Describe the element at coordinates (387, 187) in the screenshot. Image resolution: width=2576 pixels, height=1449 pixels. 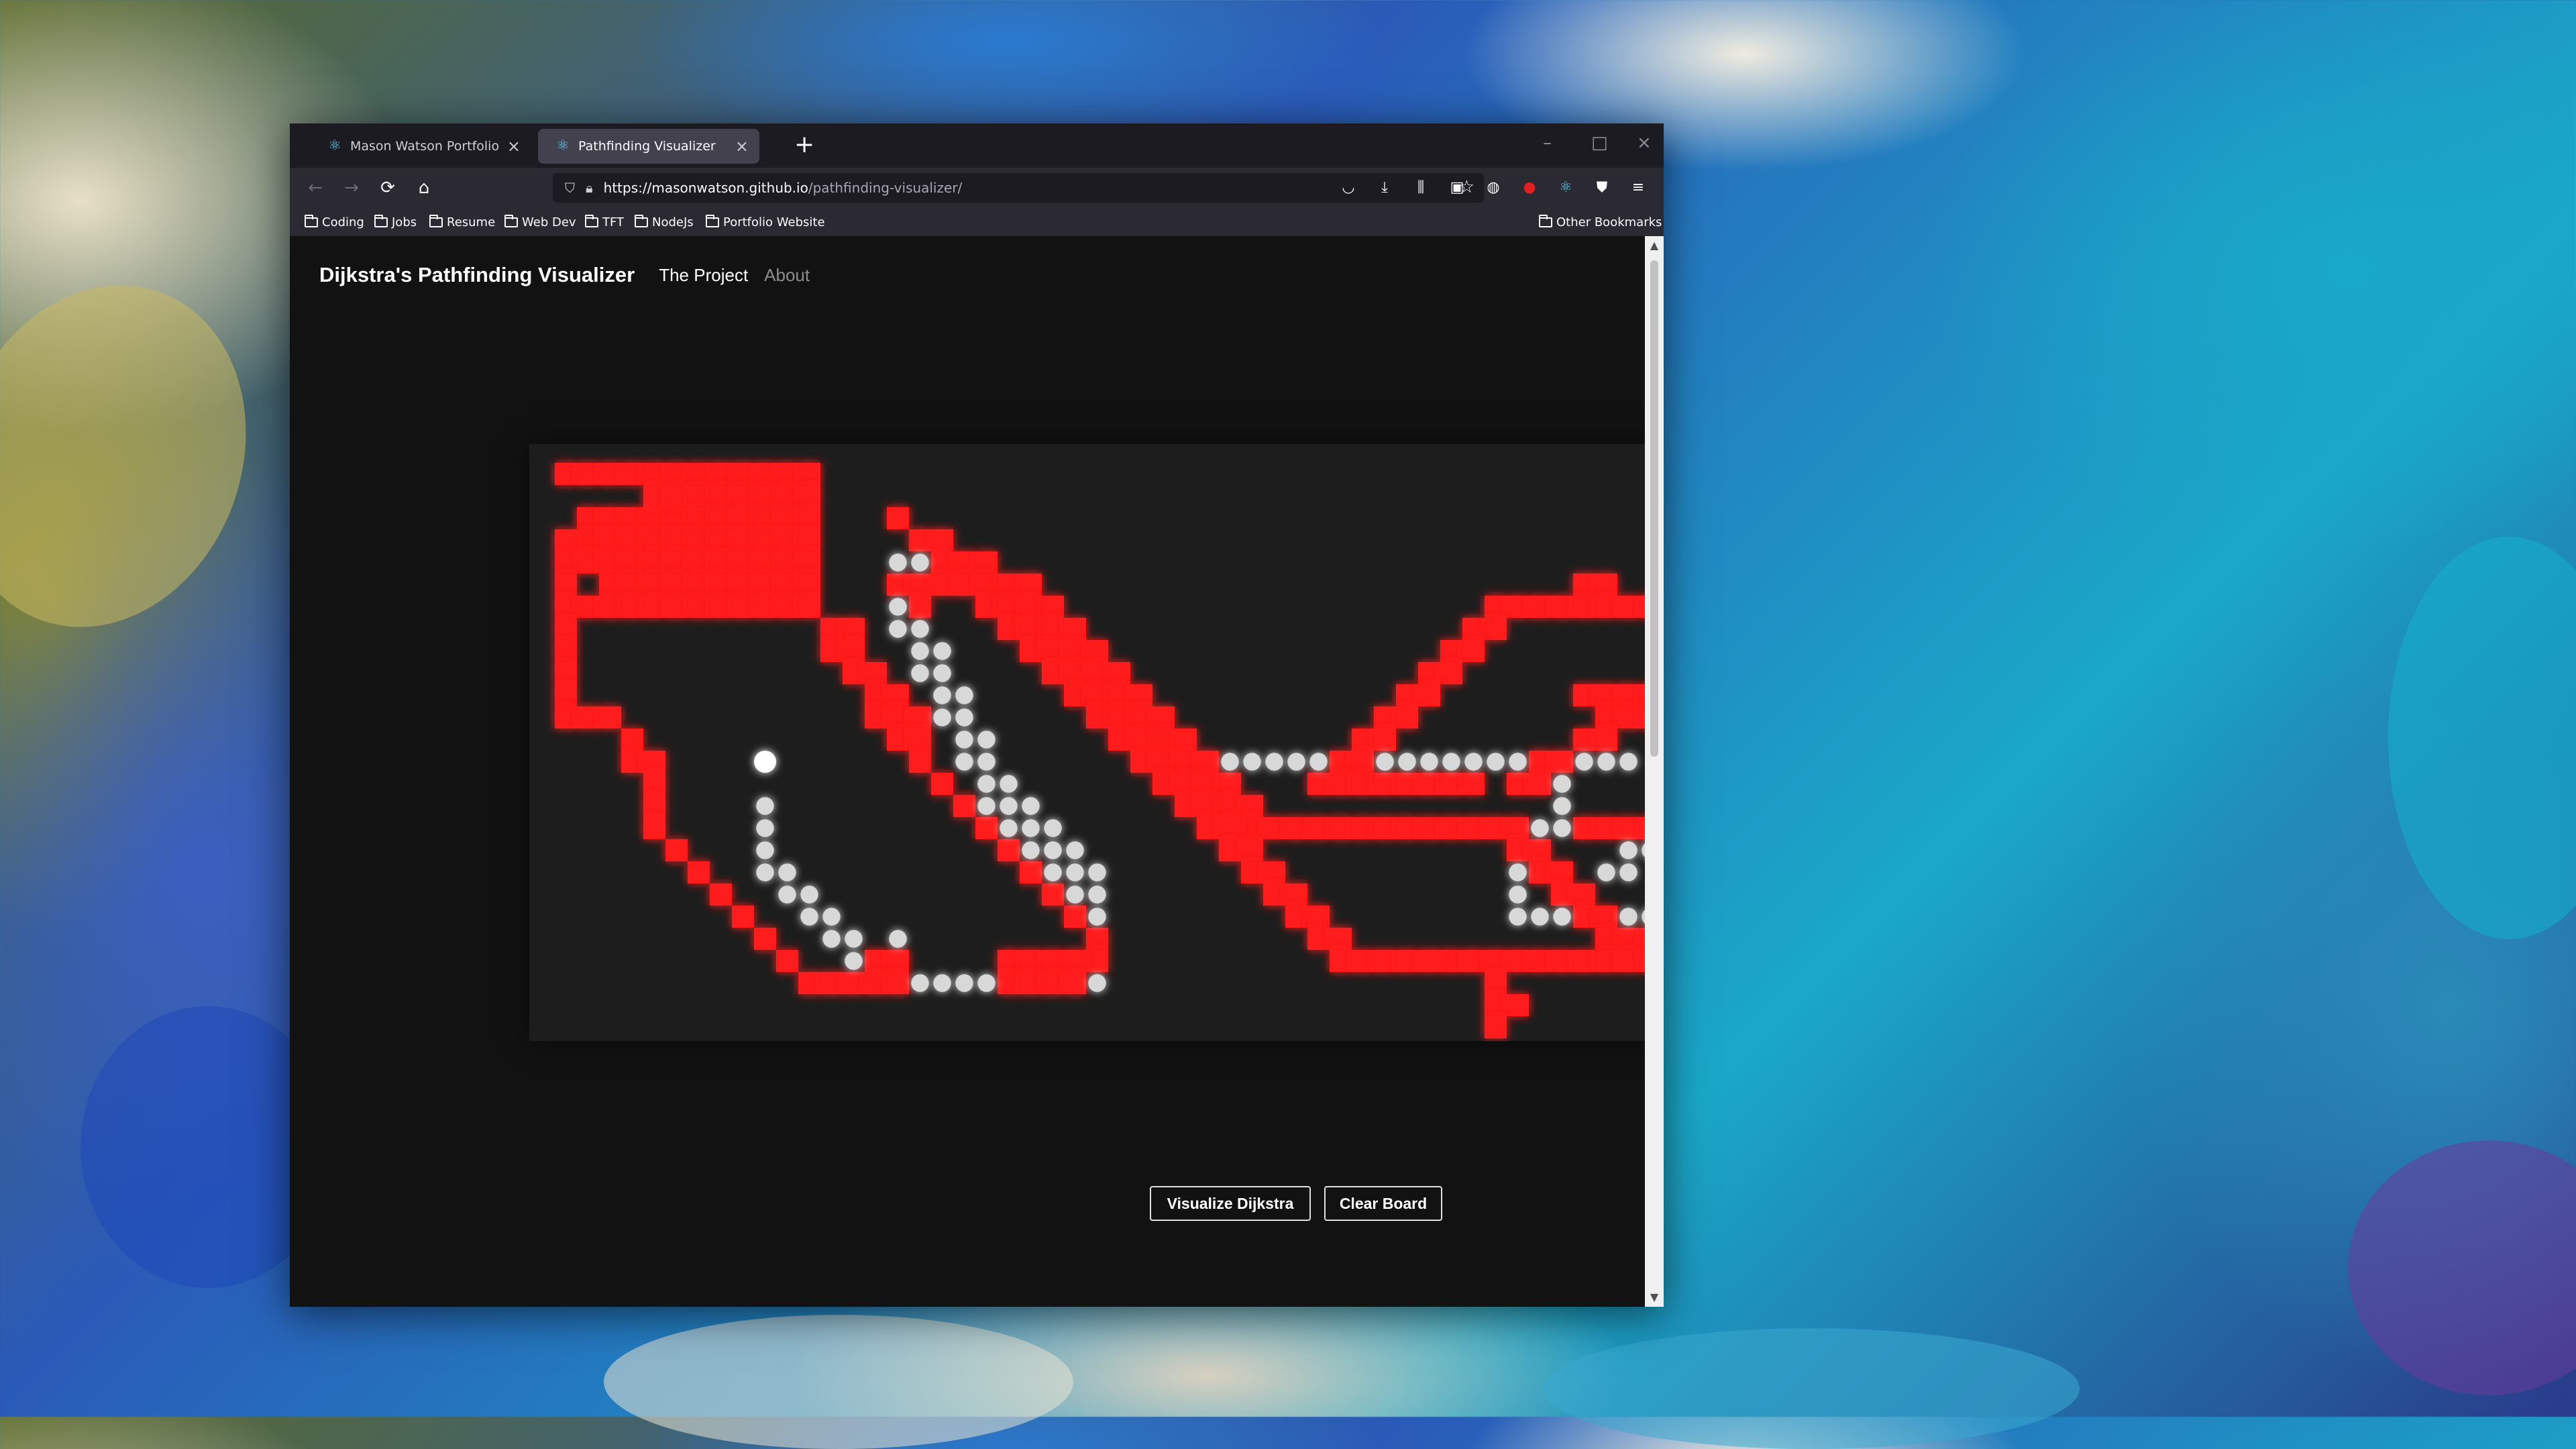
I see `reload-button: ⟳` at that location.